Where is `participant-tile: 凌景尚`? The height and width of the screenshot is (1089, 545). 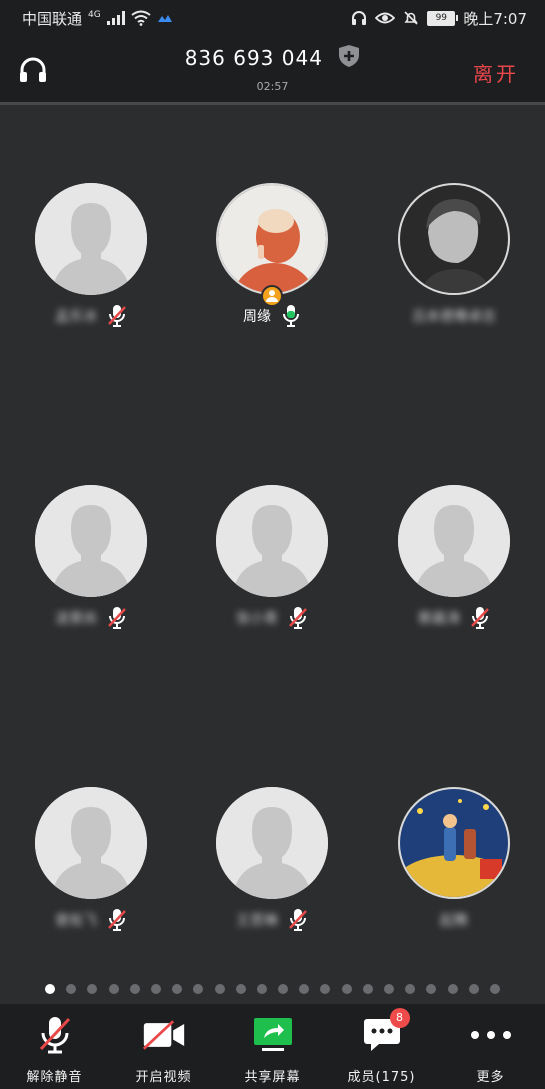 participant-tile: 凌景尚 is located at coordinates (91, 557).